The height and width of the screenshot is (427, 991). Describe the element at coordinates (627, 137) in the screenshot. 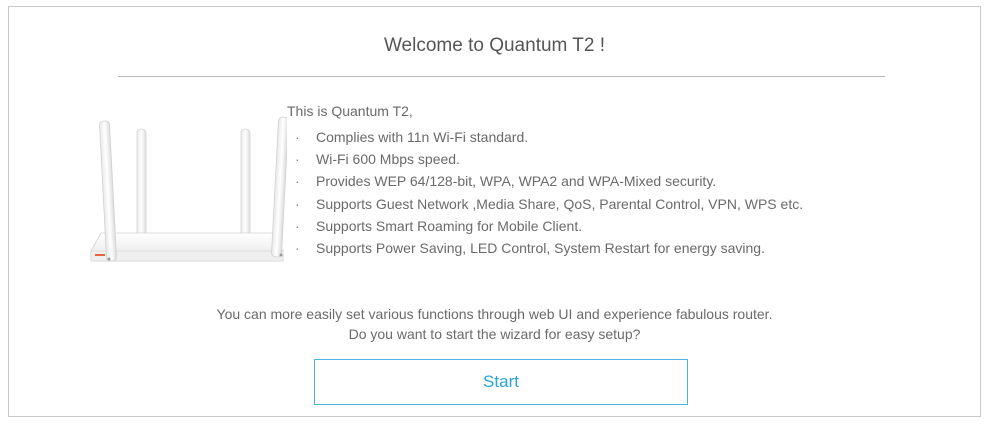

I see `list-item: · Complies with 11n Wi-Fi standard.` at that location.